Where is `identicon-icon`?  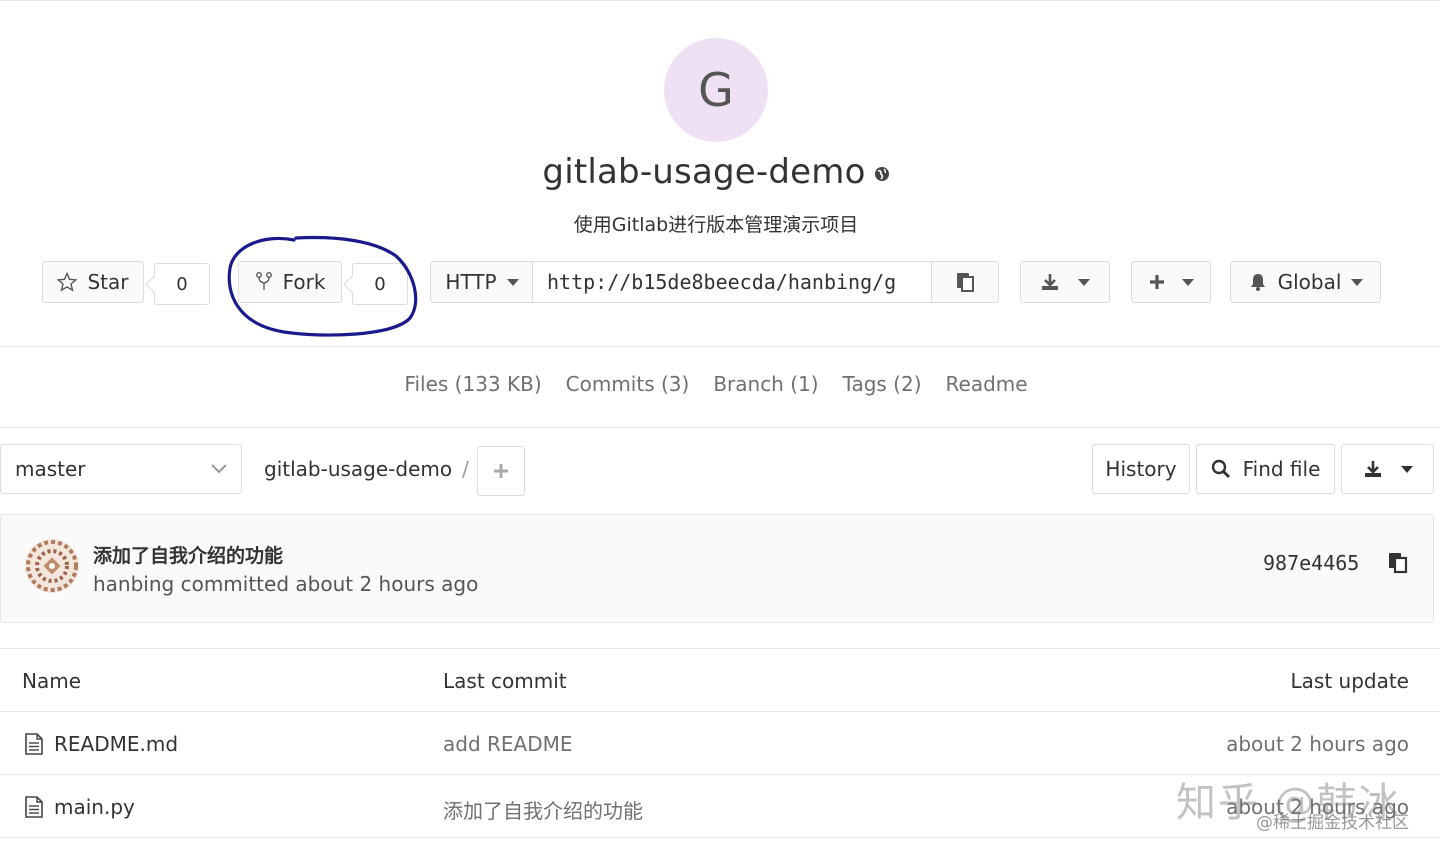 identicon-icon is located at coordinates (52, 566).